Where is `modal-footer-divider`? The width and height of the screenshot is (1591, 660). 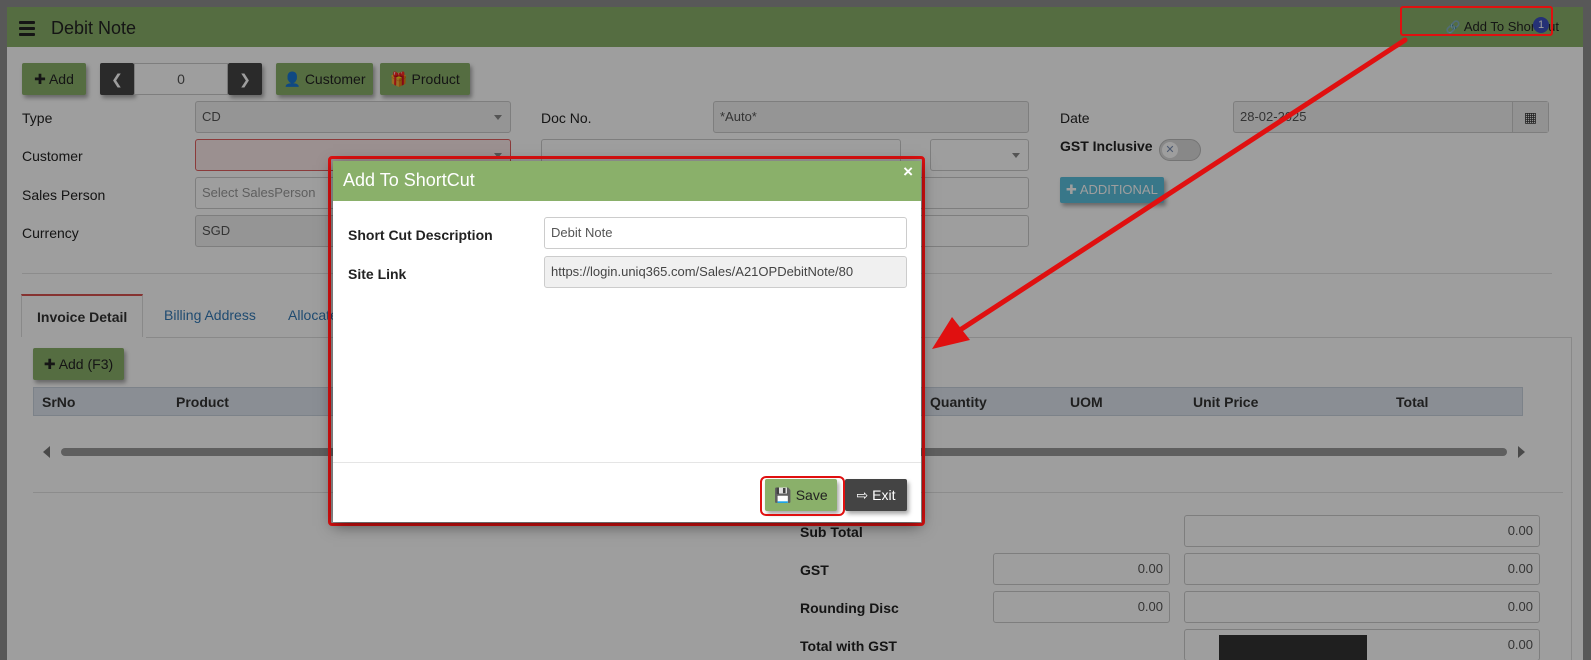
modal-footer-divider is located at coordinates (627, 462).